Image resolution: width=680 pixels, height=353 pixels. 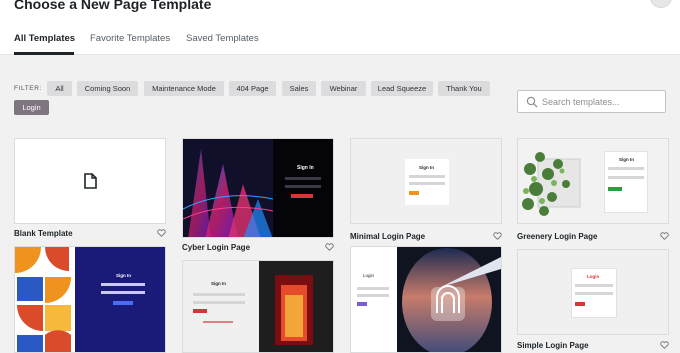 What do you see at coordinates (263, 306) in the screenshot?
I see `door-artwork` at bounding box center [263, 306].